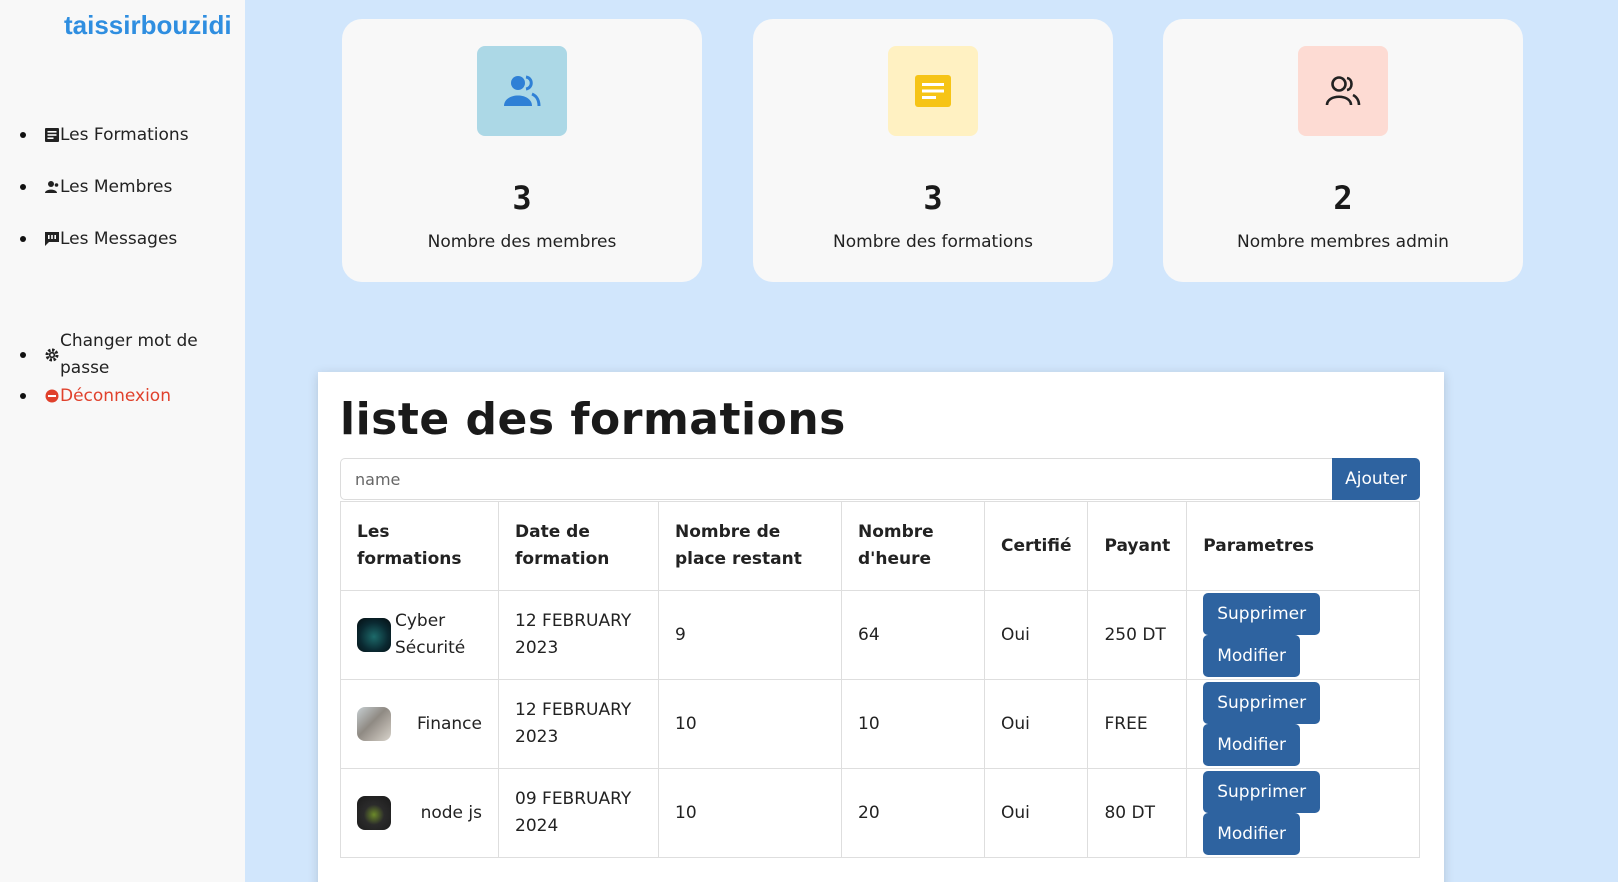 Image resolution: width=1618 pixels, height=882 pixels. I want to click on formation-name: Finance, so click(449, 723).